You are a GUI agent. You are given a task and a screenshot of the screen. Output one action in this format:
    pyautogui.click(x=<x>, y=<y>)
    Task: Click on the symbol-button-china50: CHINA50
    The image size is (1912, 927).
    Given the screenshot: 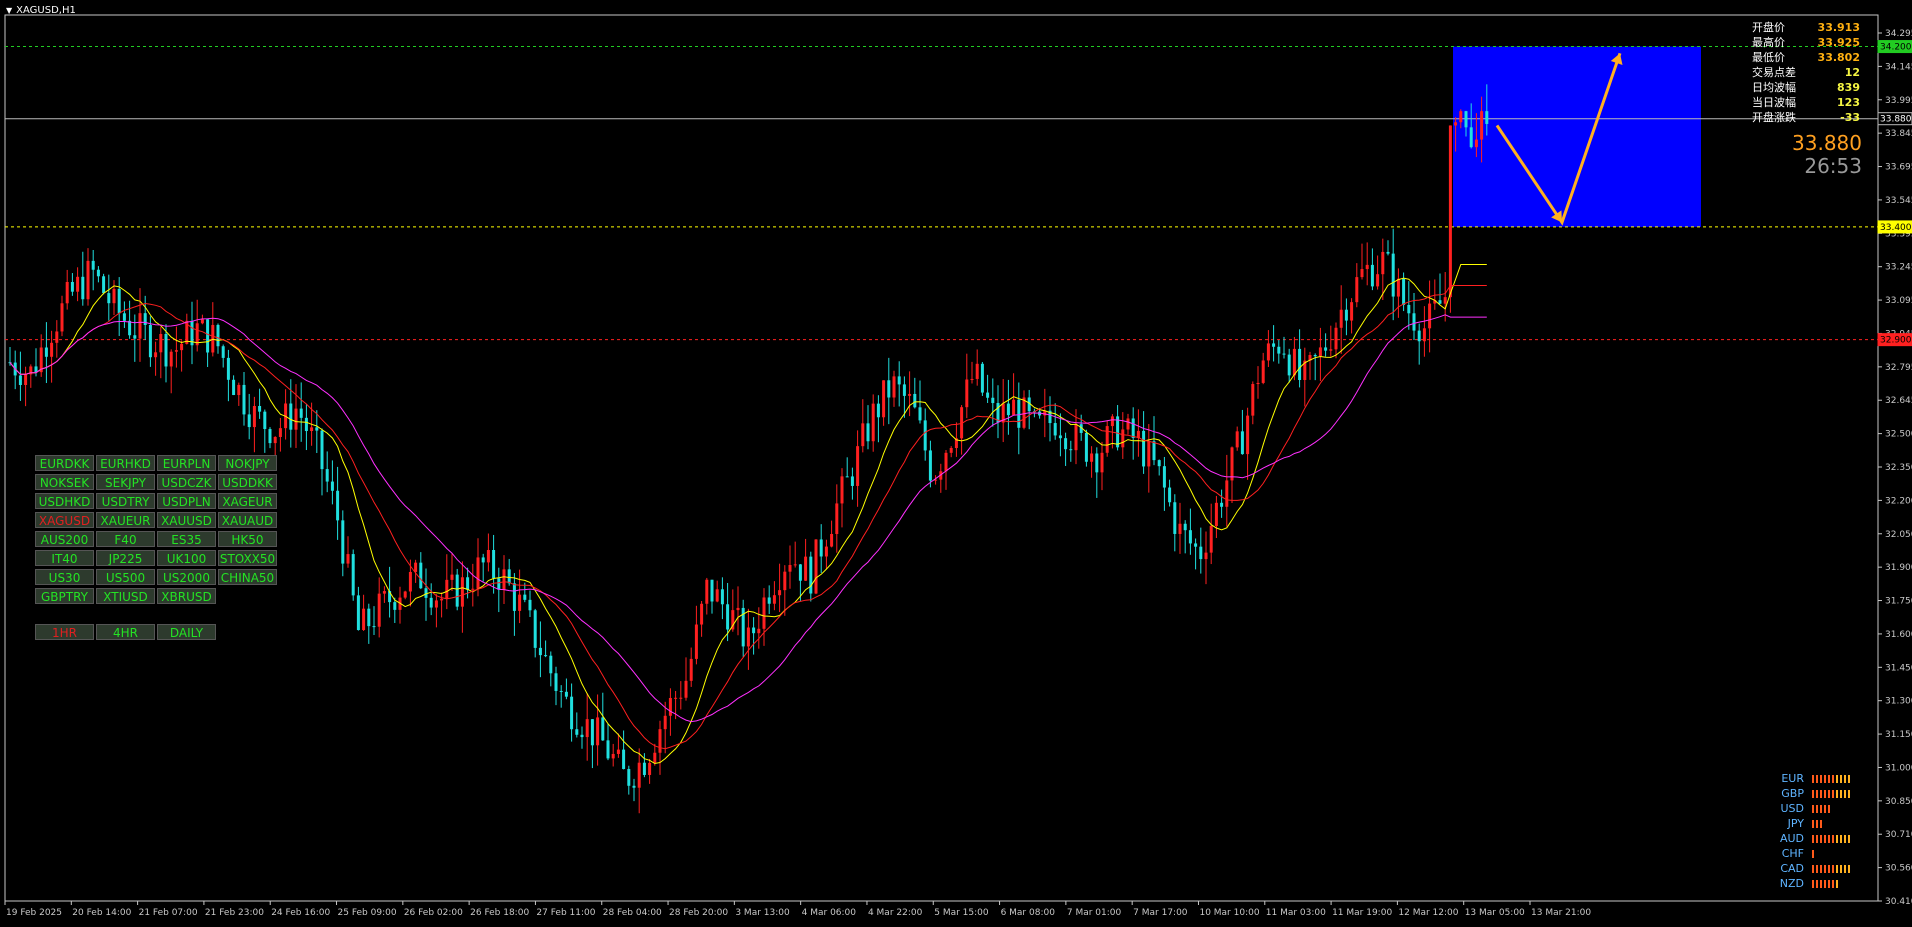 What is the action you would take?
    pyautogui.click(x=247, y=577)
    